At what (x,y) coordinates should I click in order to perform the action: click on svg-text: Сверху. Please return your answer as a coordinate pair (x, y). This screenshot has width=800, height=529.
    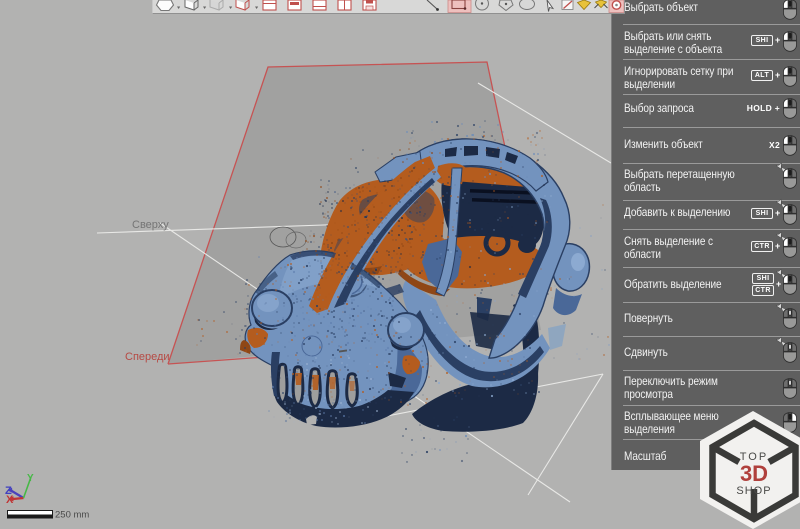
    Looking at the image, I should click on (150, 225).